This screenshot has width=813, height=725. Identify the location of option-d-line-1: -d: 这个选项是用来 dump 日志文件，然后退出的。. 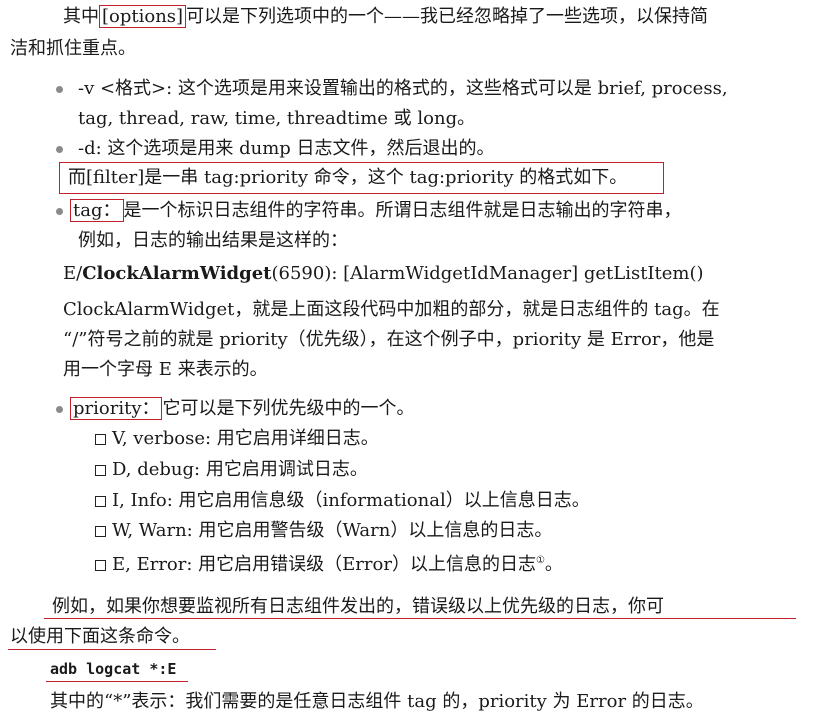
(286, 148).